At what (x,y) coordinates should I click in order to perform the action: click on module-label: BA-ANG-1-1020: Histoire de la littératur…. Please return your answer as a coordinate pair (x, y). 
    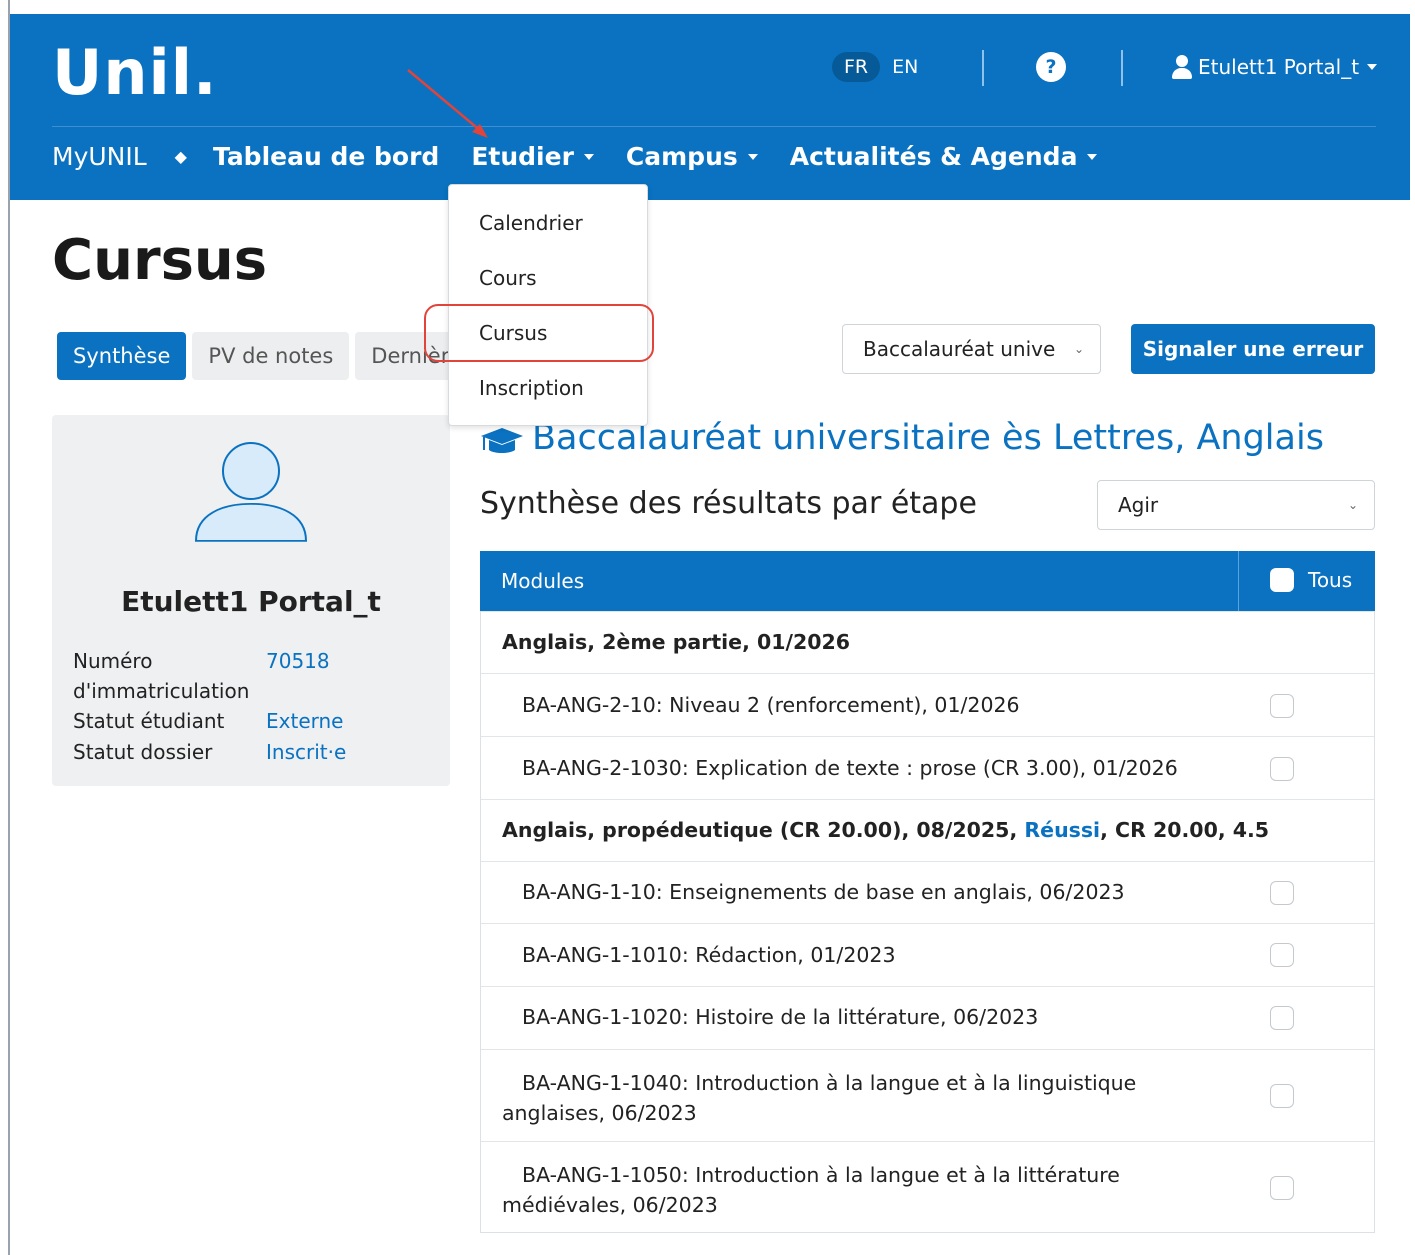
    Looking at the image, I should click on (780, 1017).